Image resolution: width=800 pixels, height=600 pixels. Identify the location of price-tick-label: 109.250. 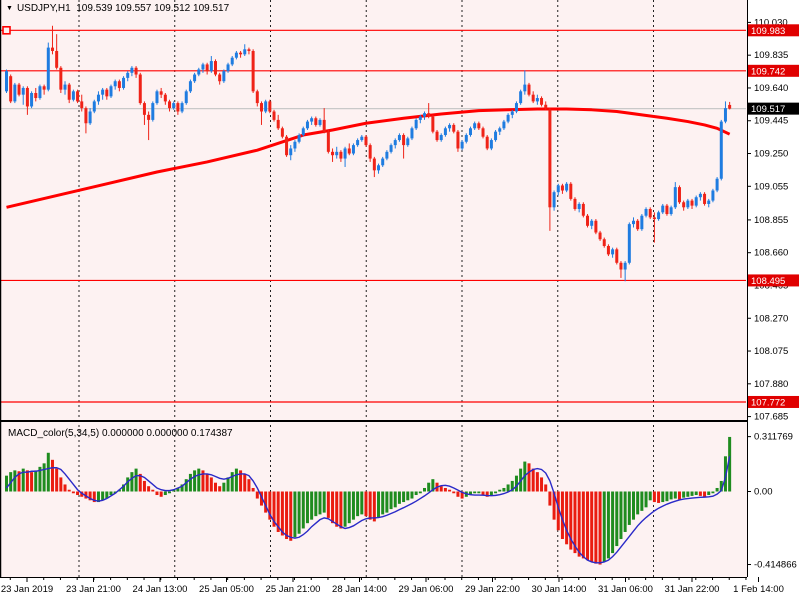
(771, 154).